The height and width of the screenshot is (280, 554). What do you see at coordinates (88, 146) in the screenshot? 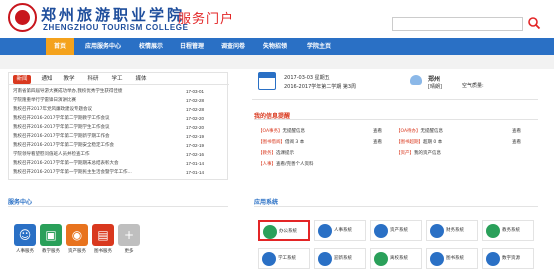
I see `news-title: 我校召开2016-2017学年第二学期安全稳定工作会` at bounding box center [88, 146].